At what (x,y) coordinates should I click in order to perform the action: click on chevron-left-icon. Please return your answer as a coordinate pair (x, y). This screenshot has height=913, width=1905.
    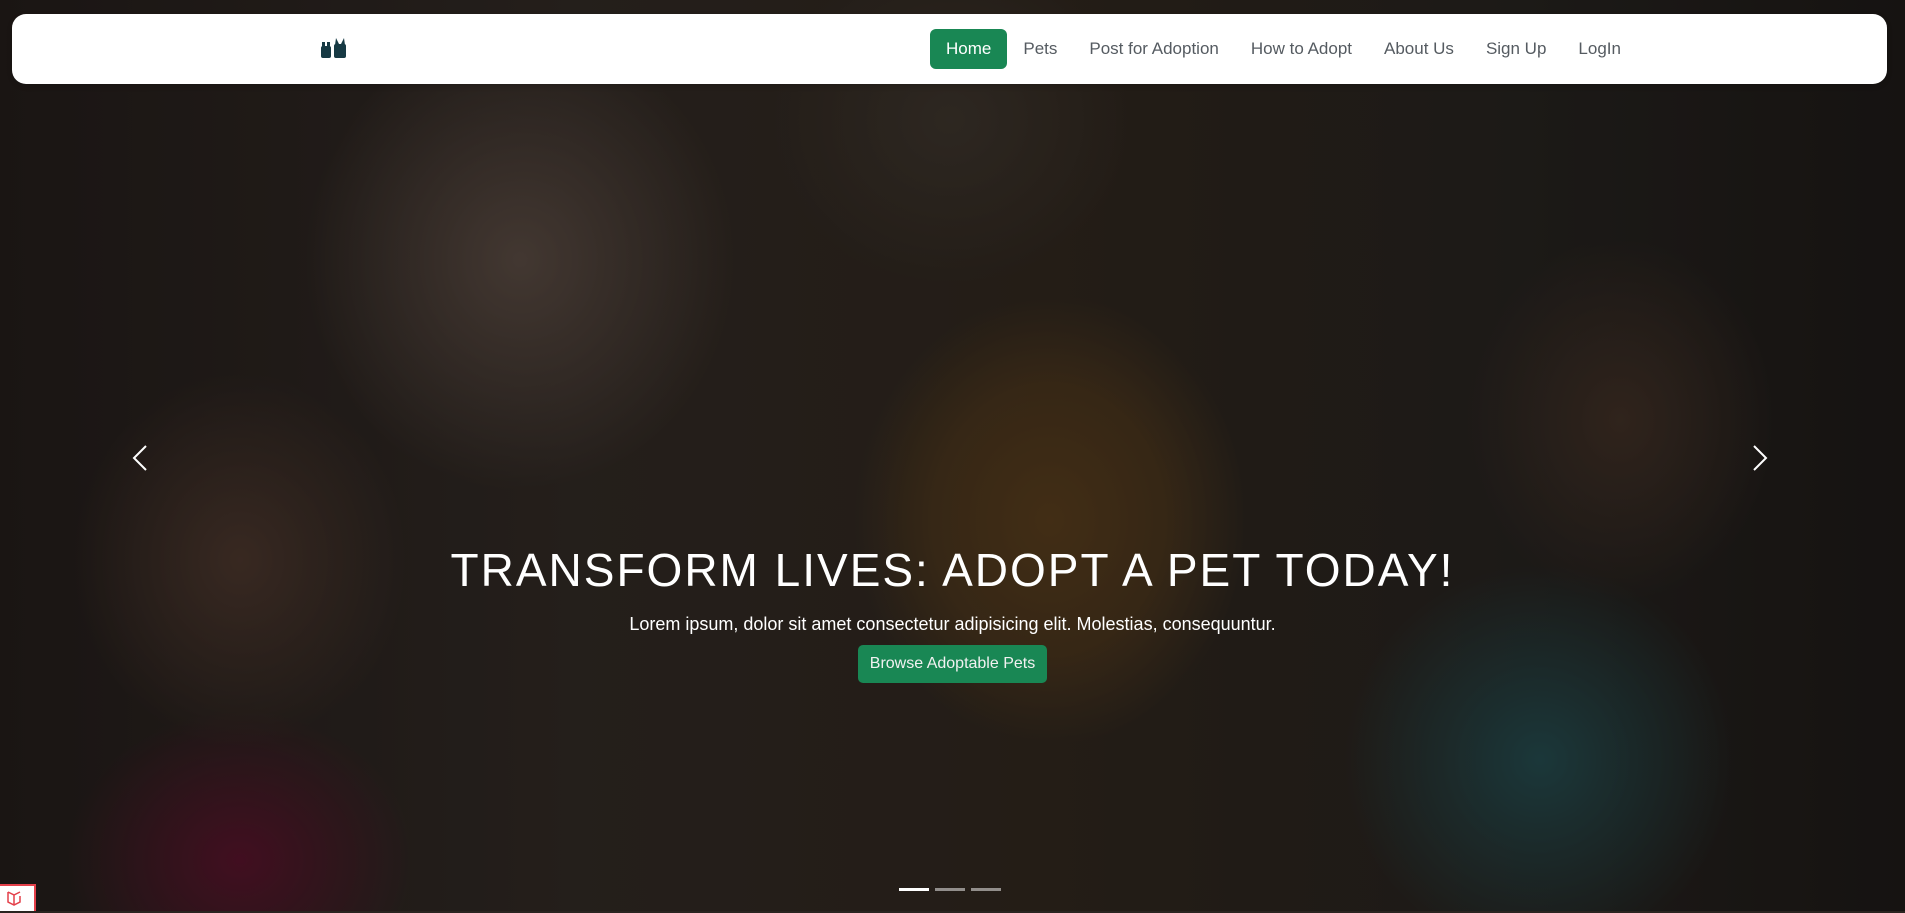
    Looking at the image, I should click on (139, 458).